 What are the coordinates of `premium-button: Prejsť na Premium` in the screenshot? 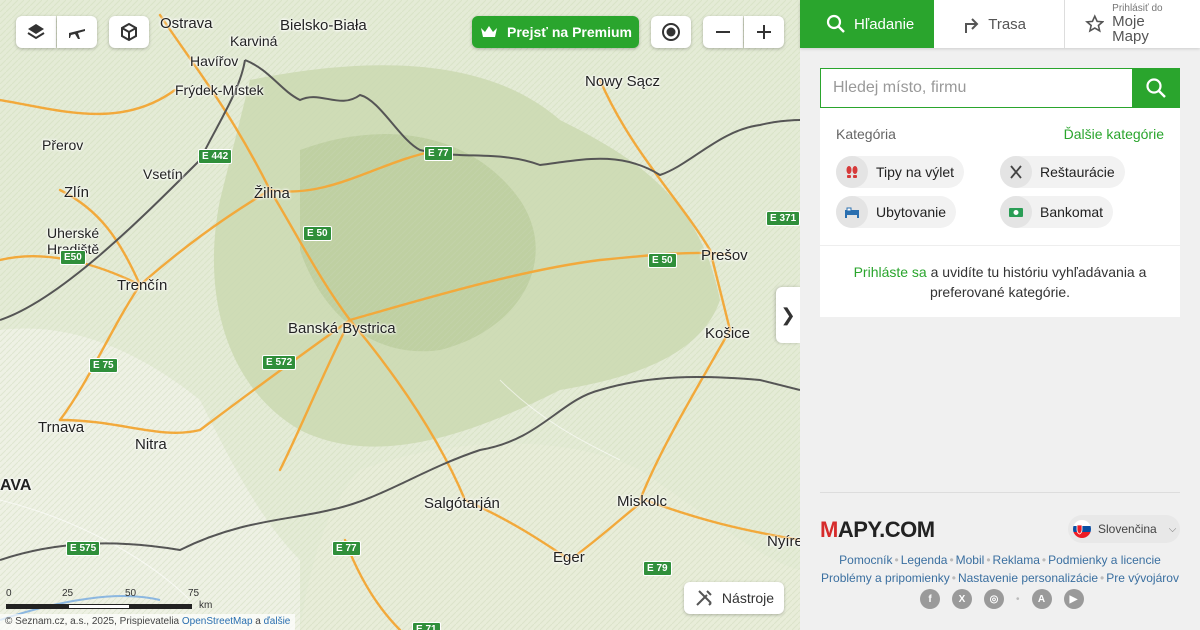 It's located at (555, 32).